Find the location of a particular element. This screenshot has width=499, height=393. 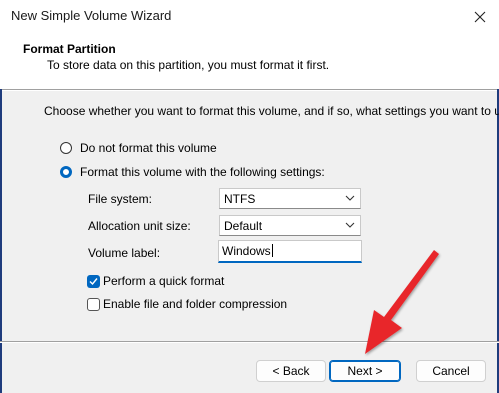

allocation-unit-value: Default is located at coordinates (243, 226).